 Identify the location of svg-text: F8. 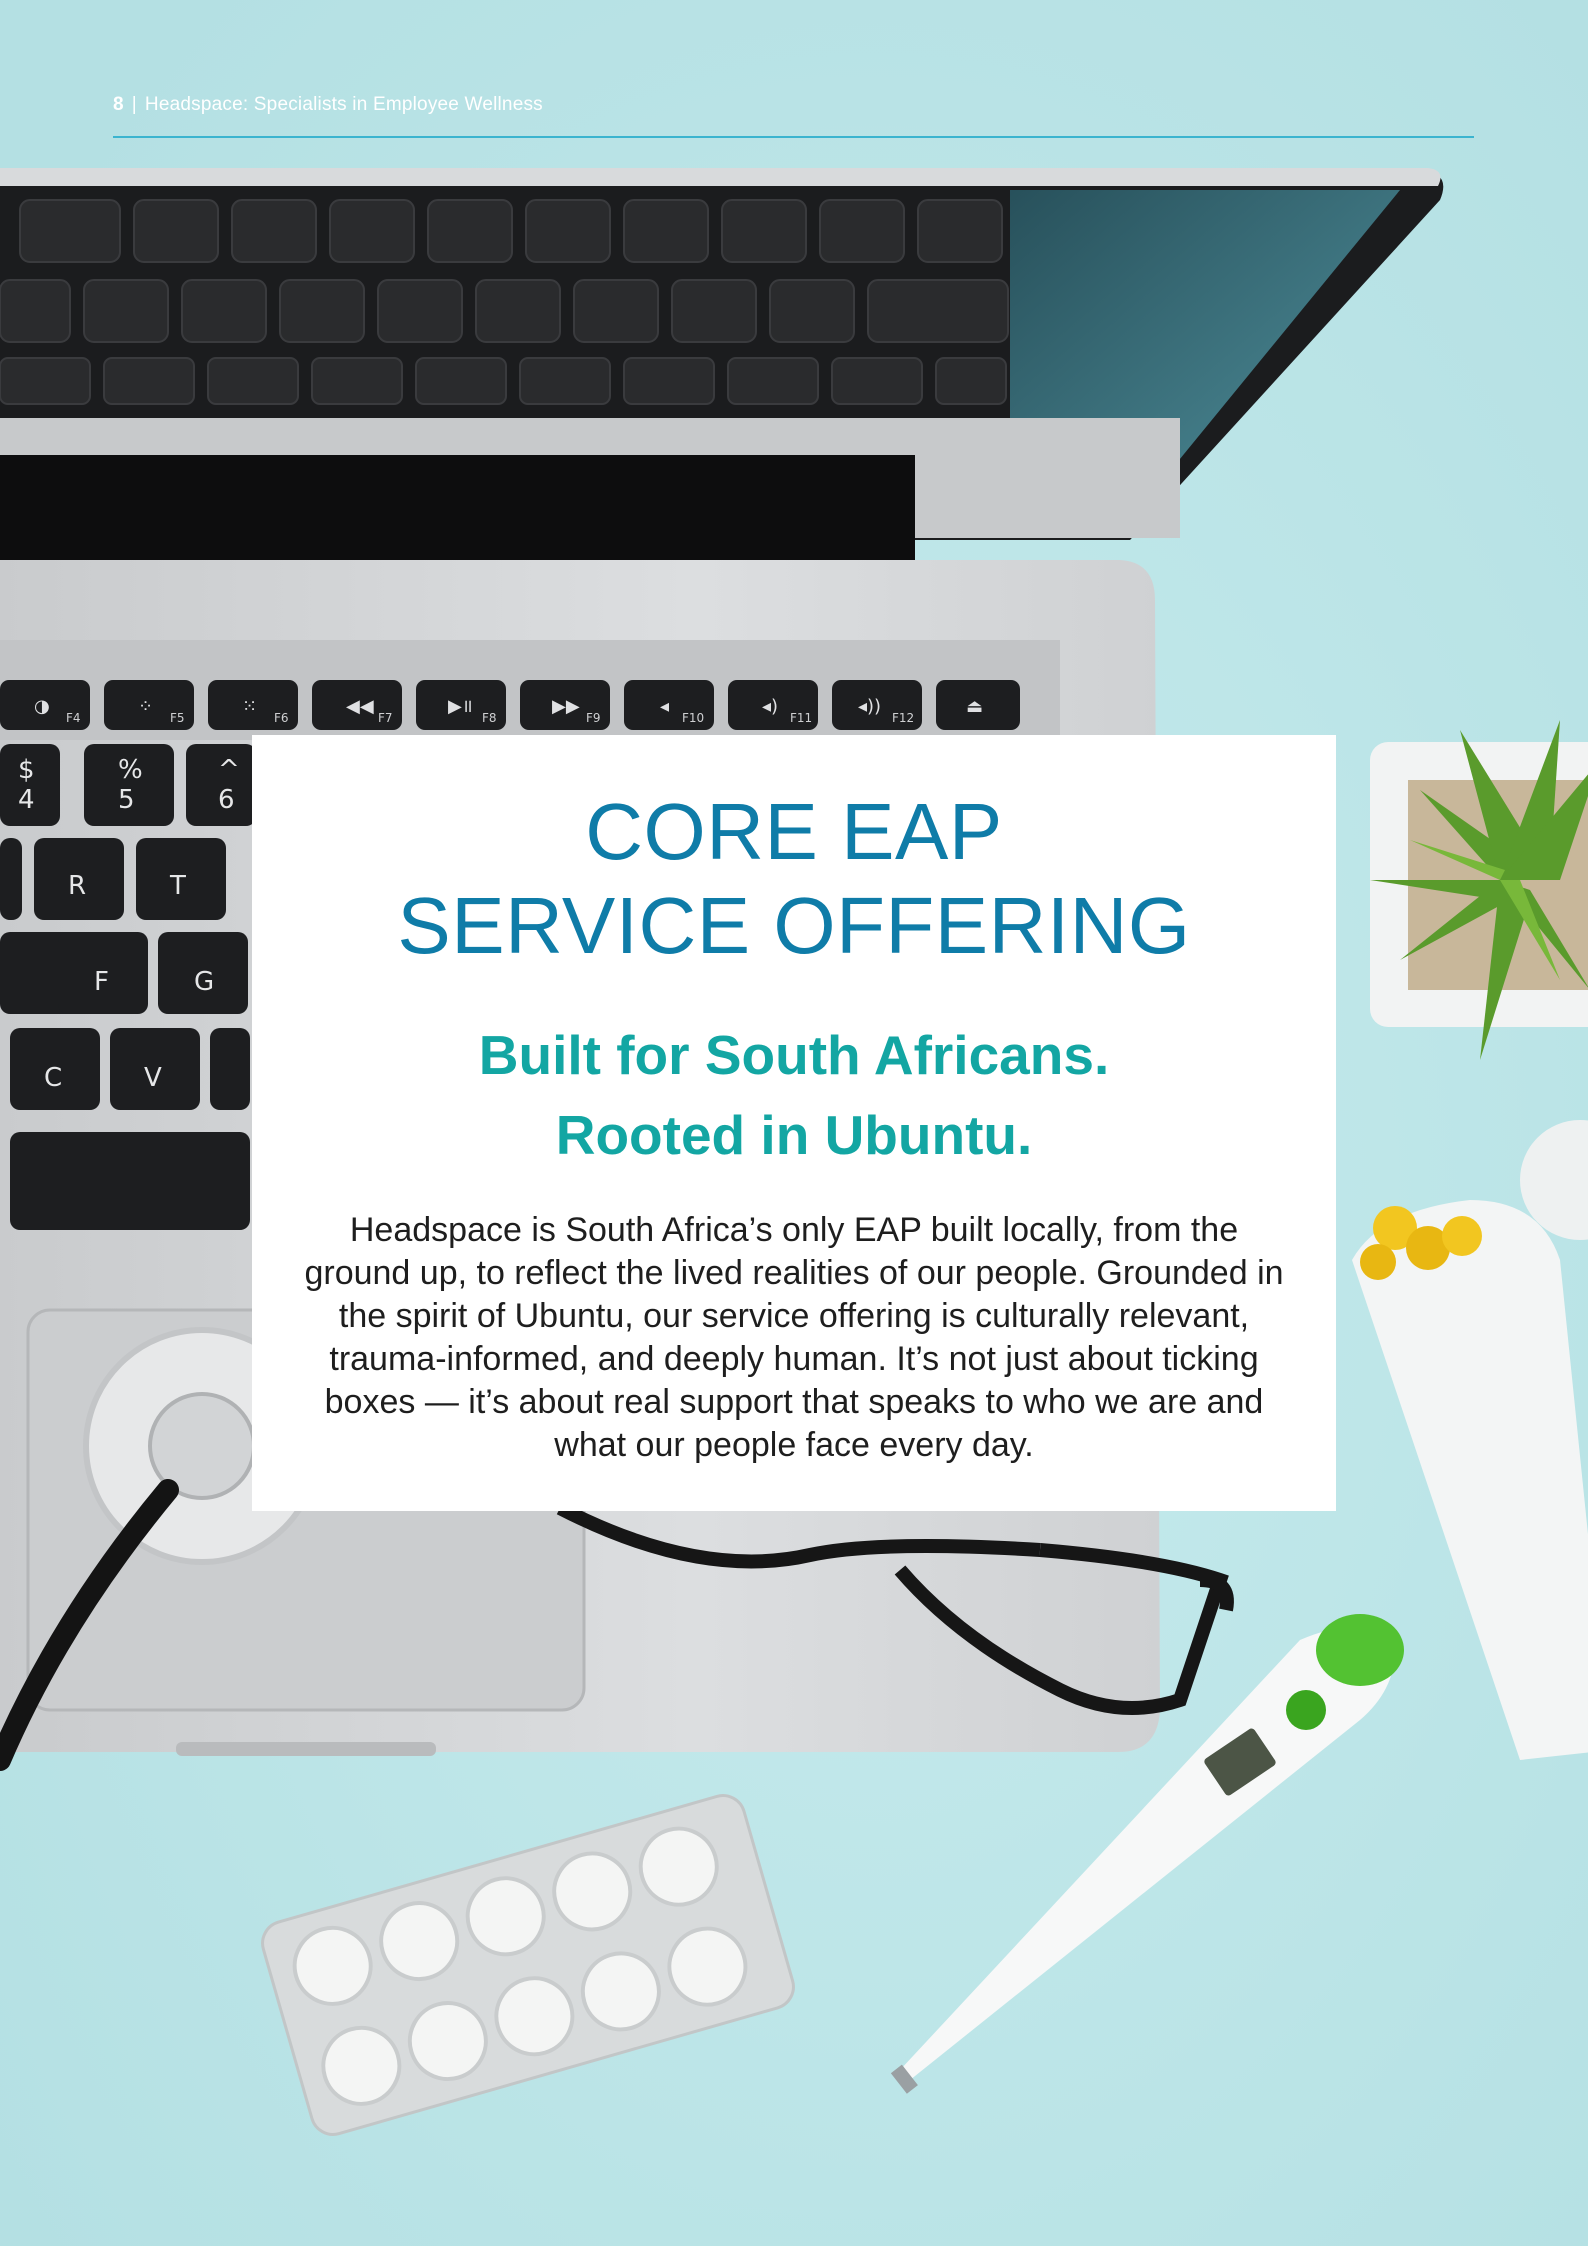
(489, 718).